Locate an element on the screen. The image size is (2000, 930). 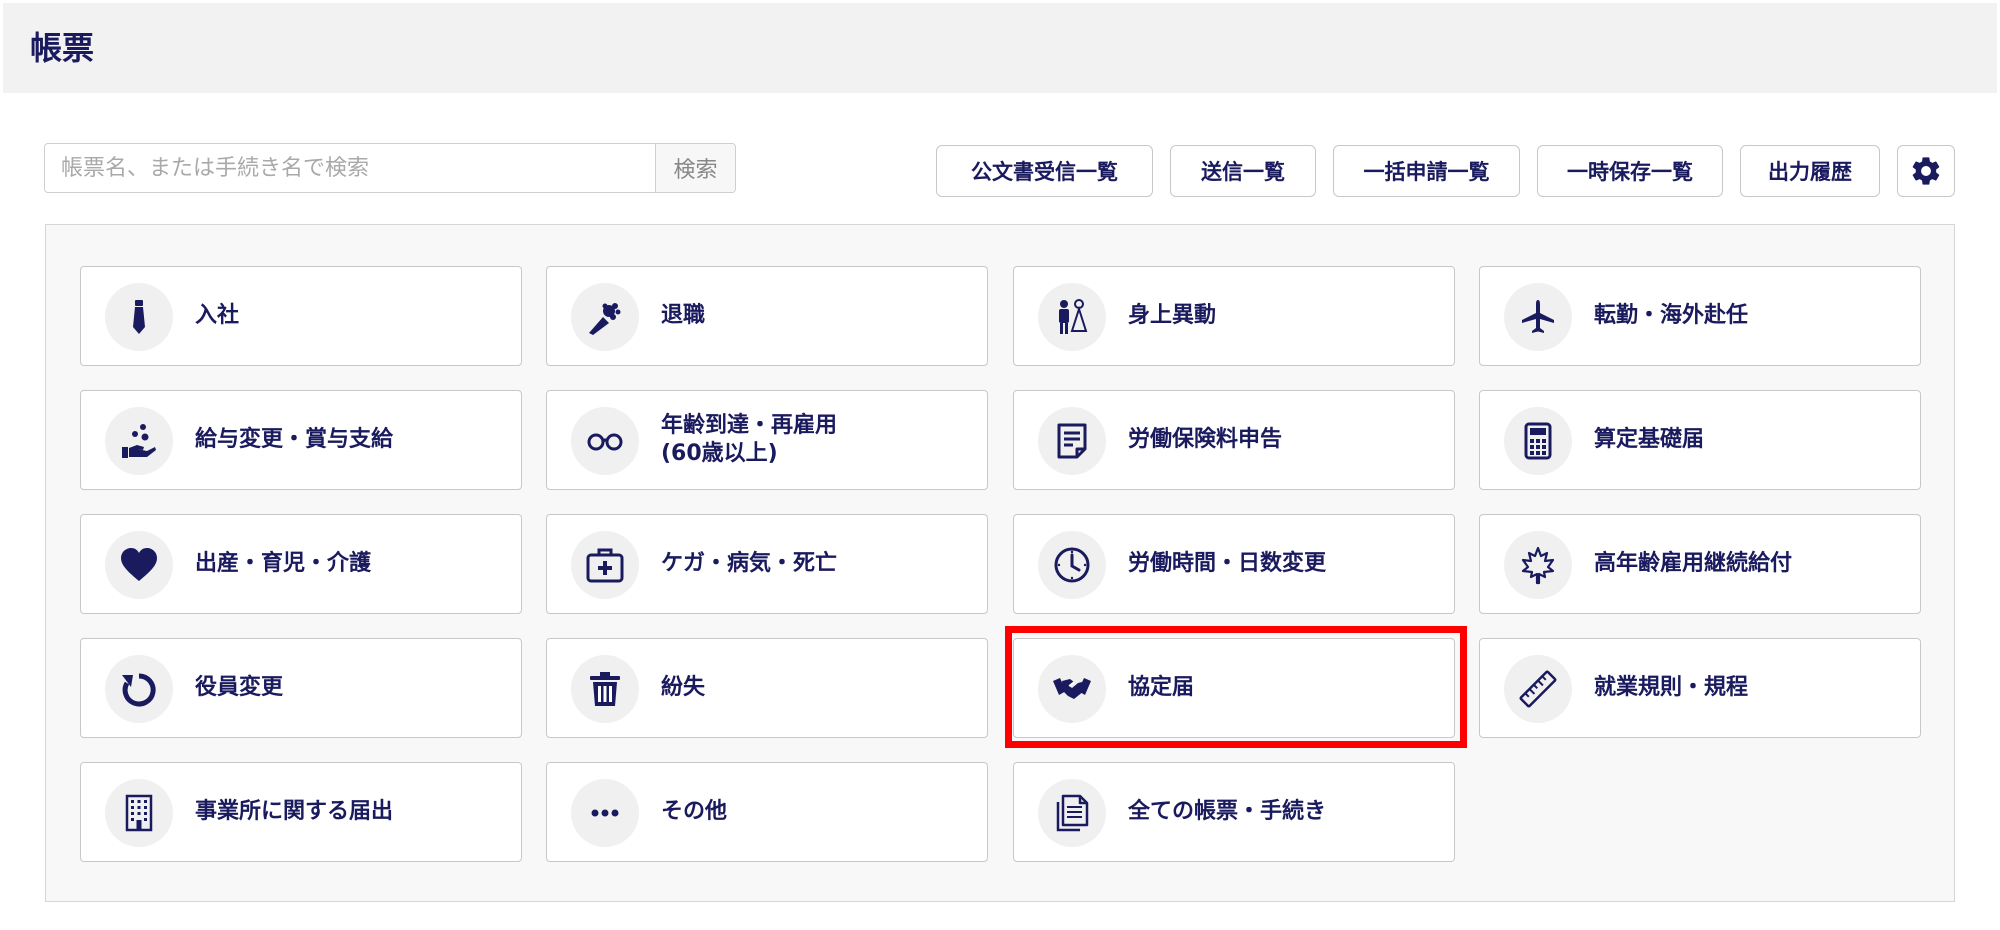
category-tile-all-forms: 全ての帳票・手続き is located at coordinates (1234, 812).